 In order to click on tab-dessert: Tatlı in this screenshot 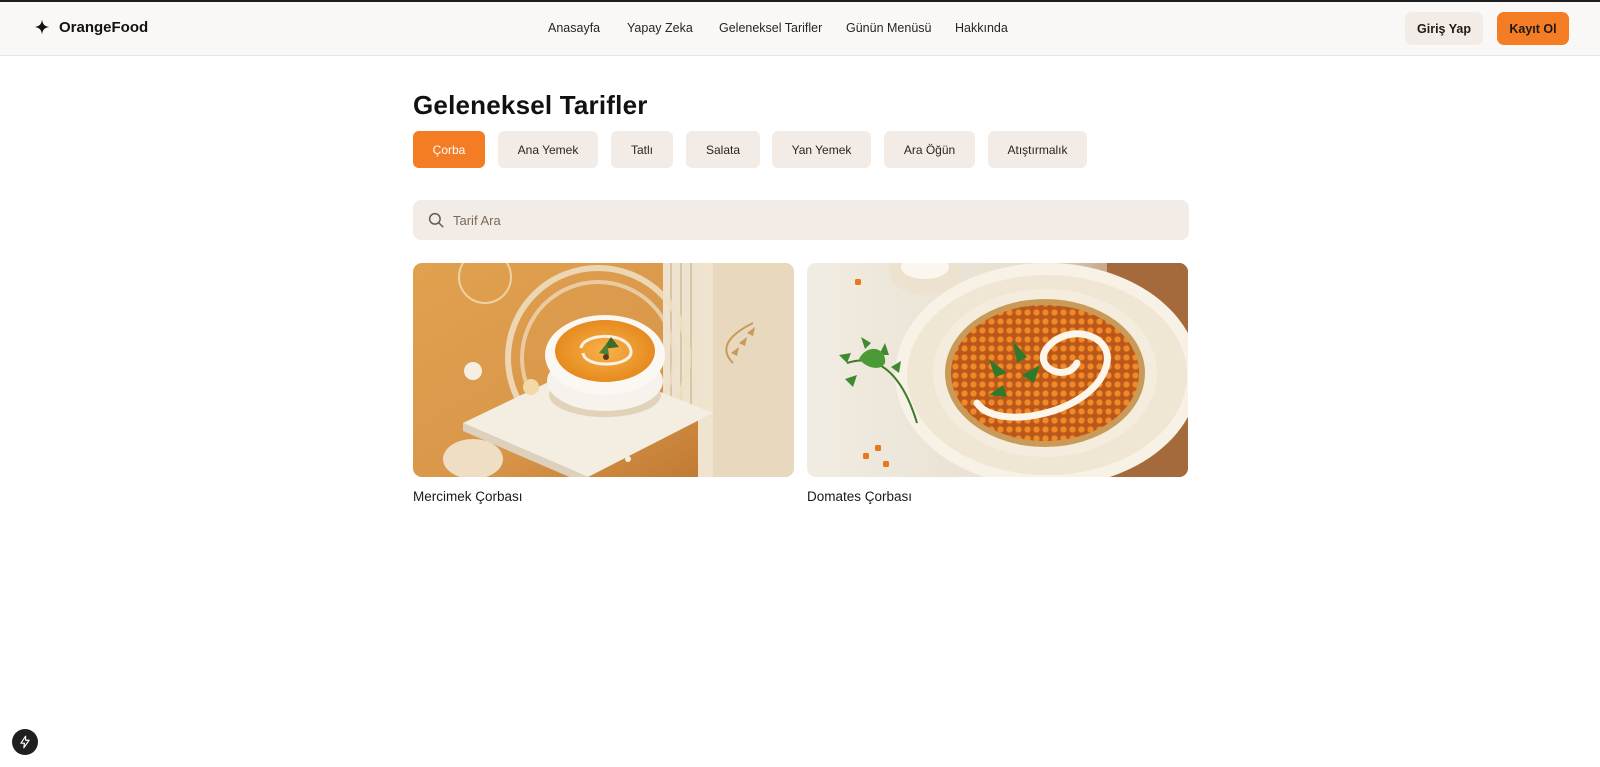, I will do `click(642, 149)`.